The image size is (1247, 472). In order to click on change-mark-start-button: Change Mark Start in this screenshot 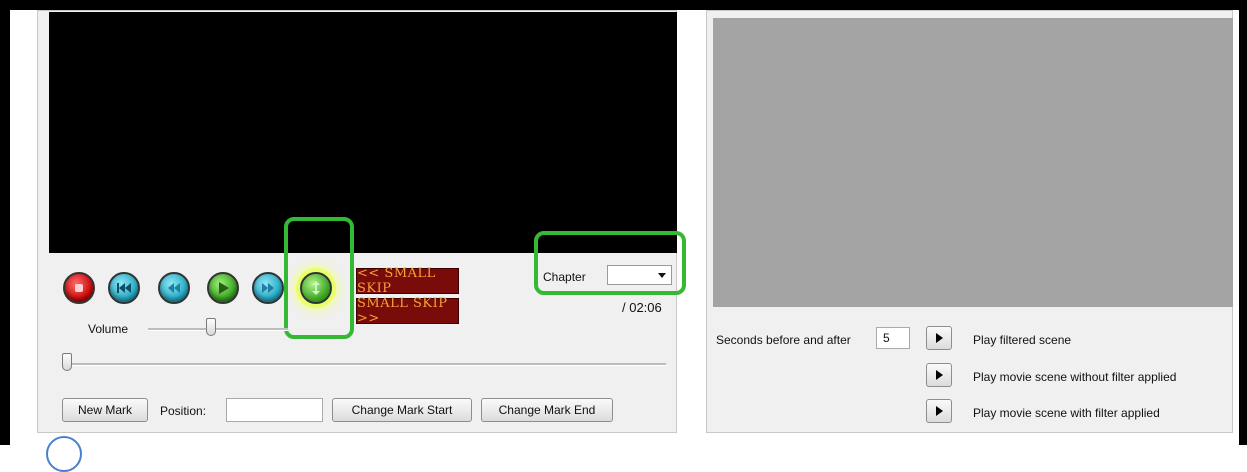, I will do `click(402, 410)`.